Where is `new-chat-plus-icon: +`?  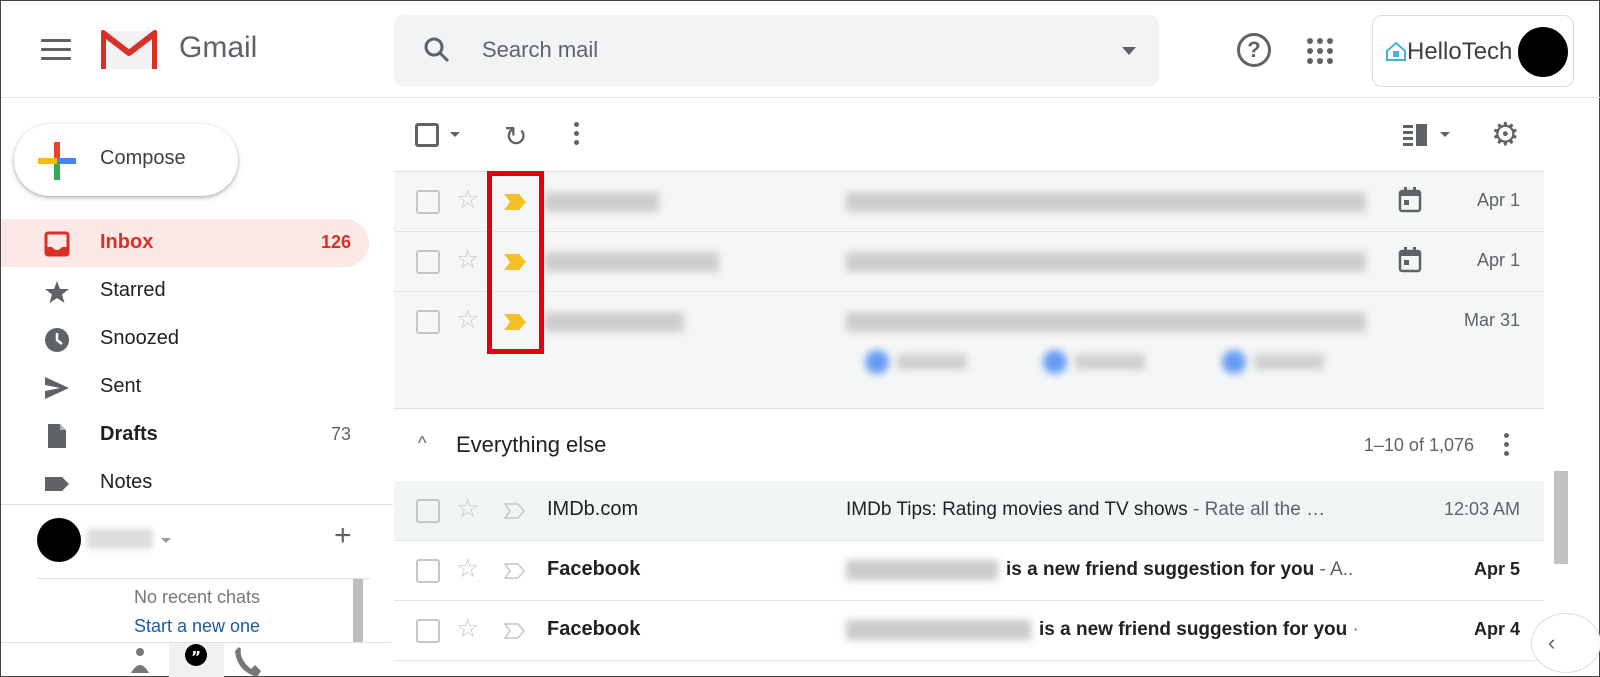 new-chat-plus-icon: + is located at coordinates (343, 536).